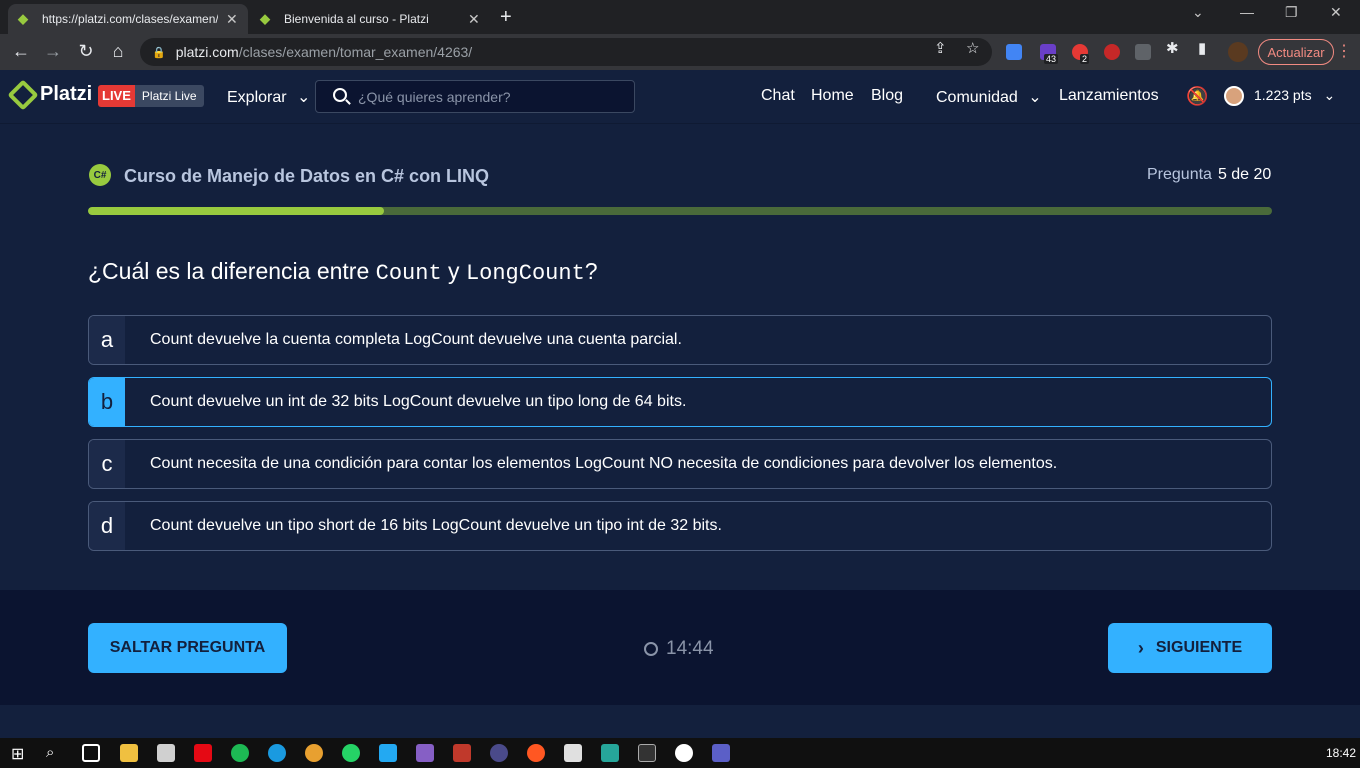  What do you see at coordinates (1109, 96) in the screenshot?
I see `nav-lanzamientos: Lanzamientos` at bounding box center [1109, 96].